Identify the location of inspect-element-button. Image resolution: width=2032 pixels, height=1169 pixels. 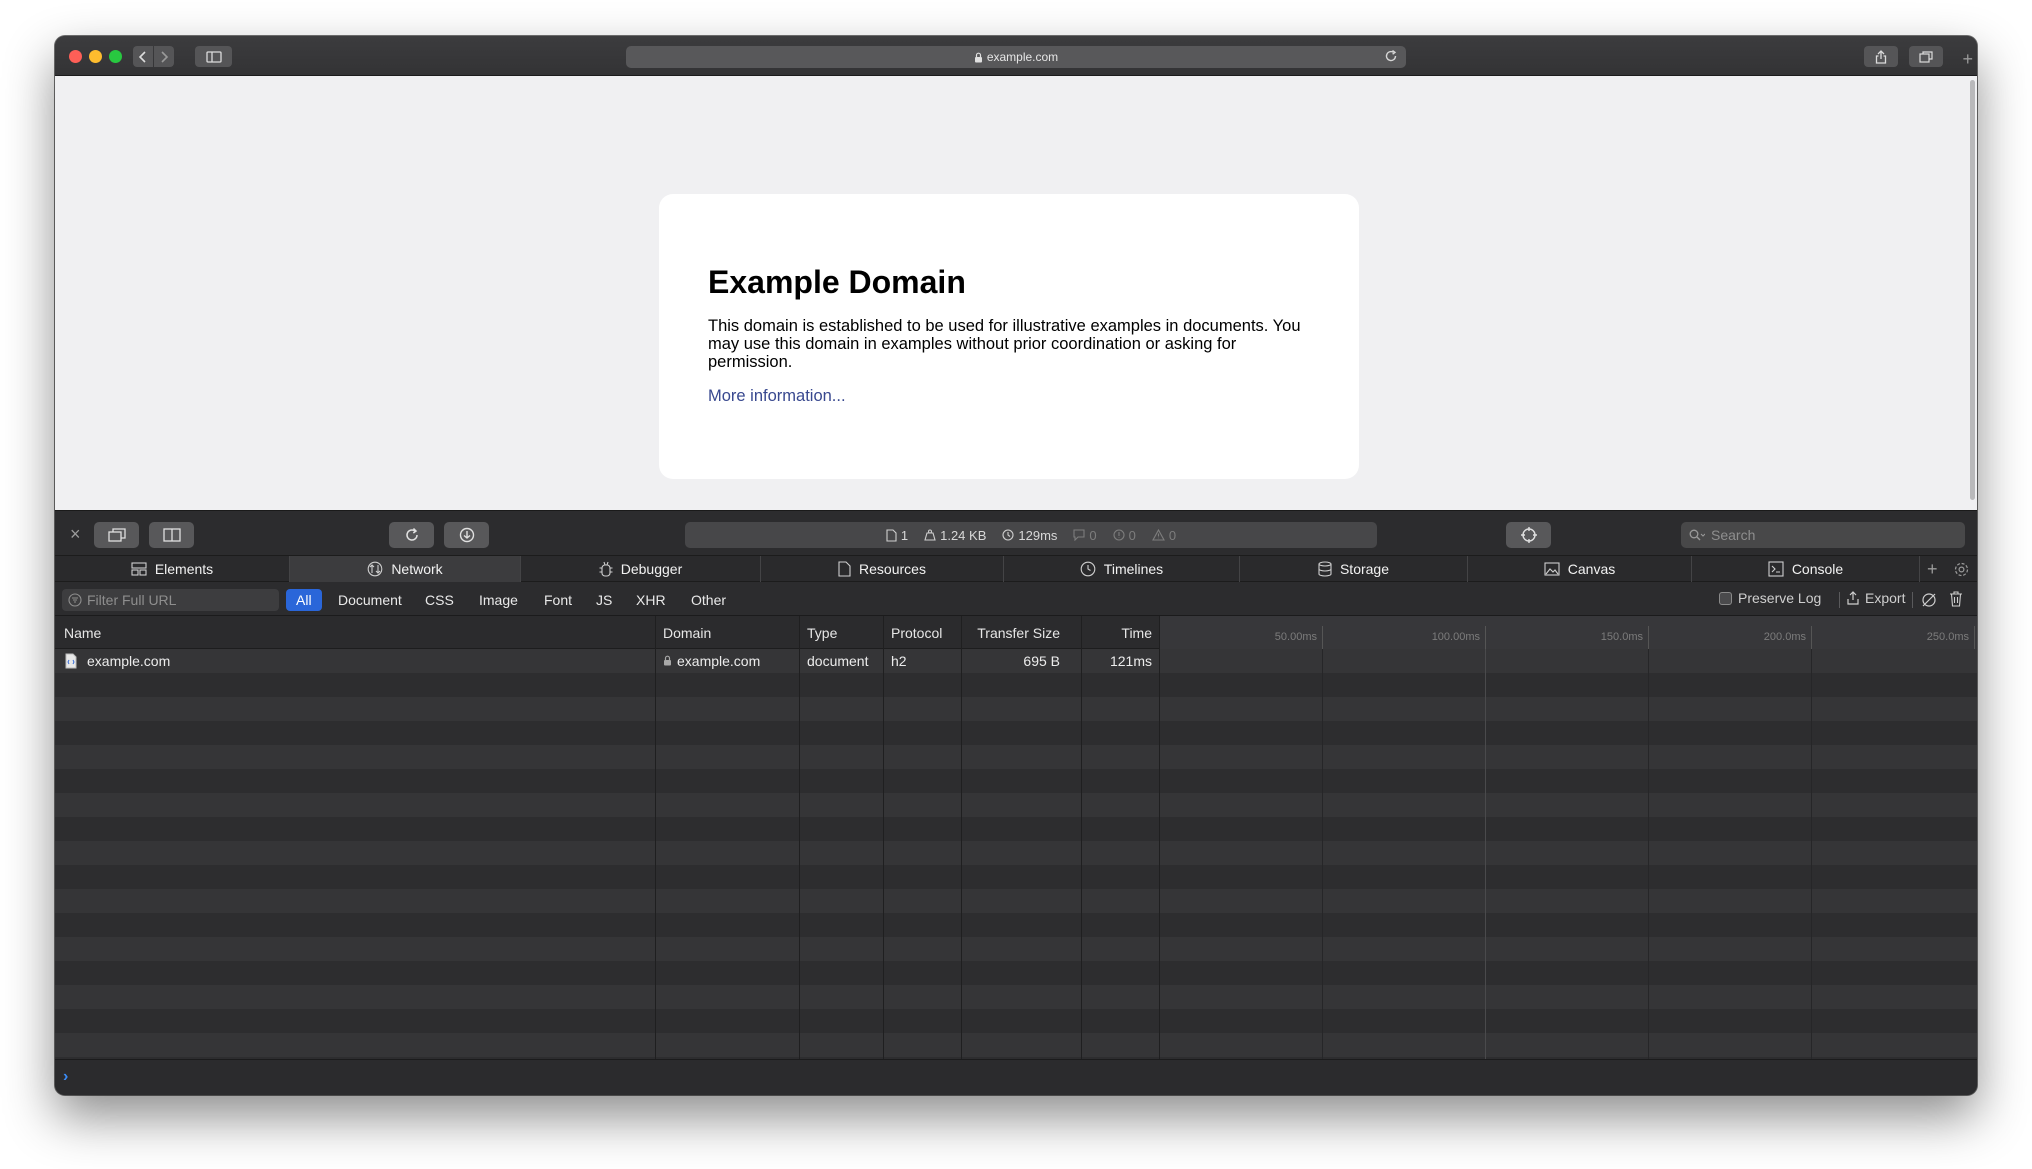
(1528, 535).